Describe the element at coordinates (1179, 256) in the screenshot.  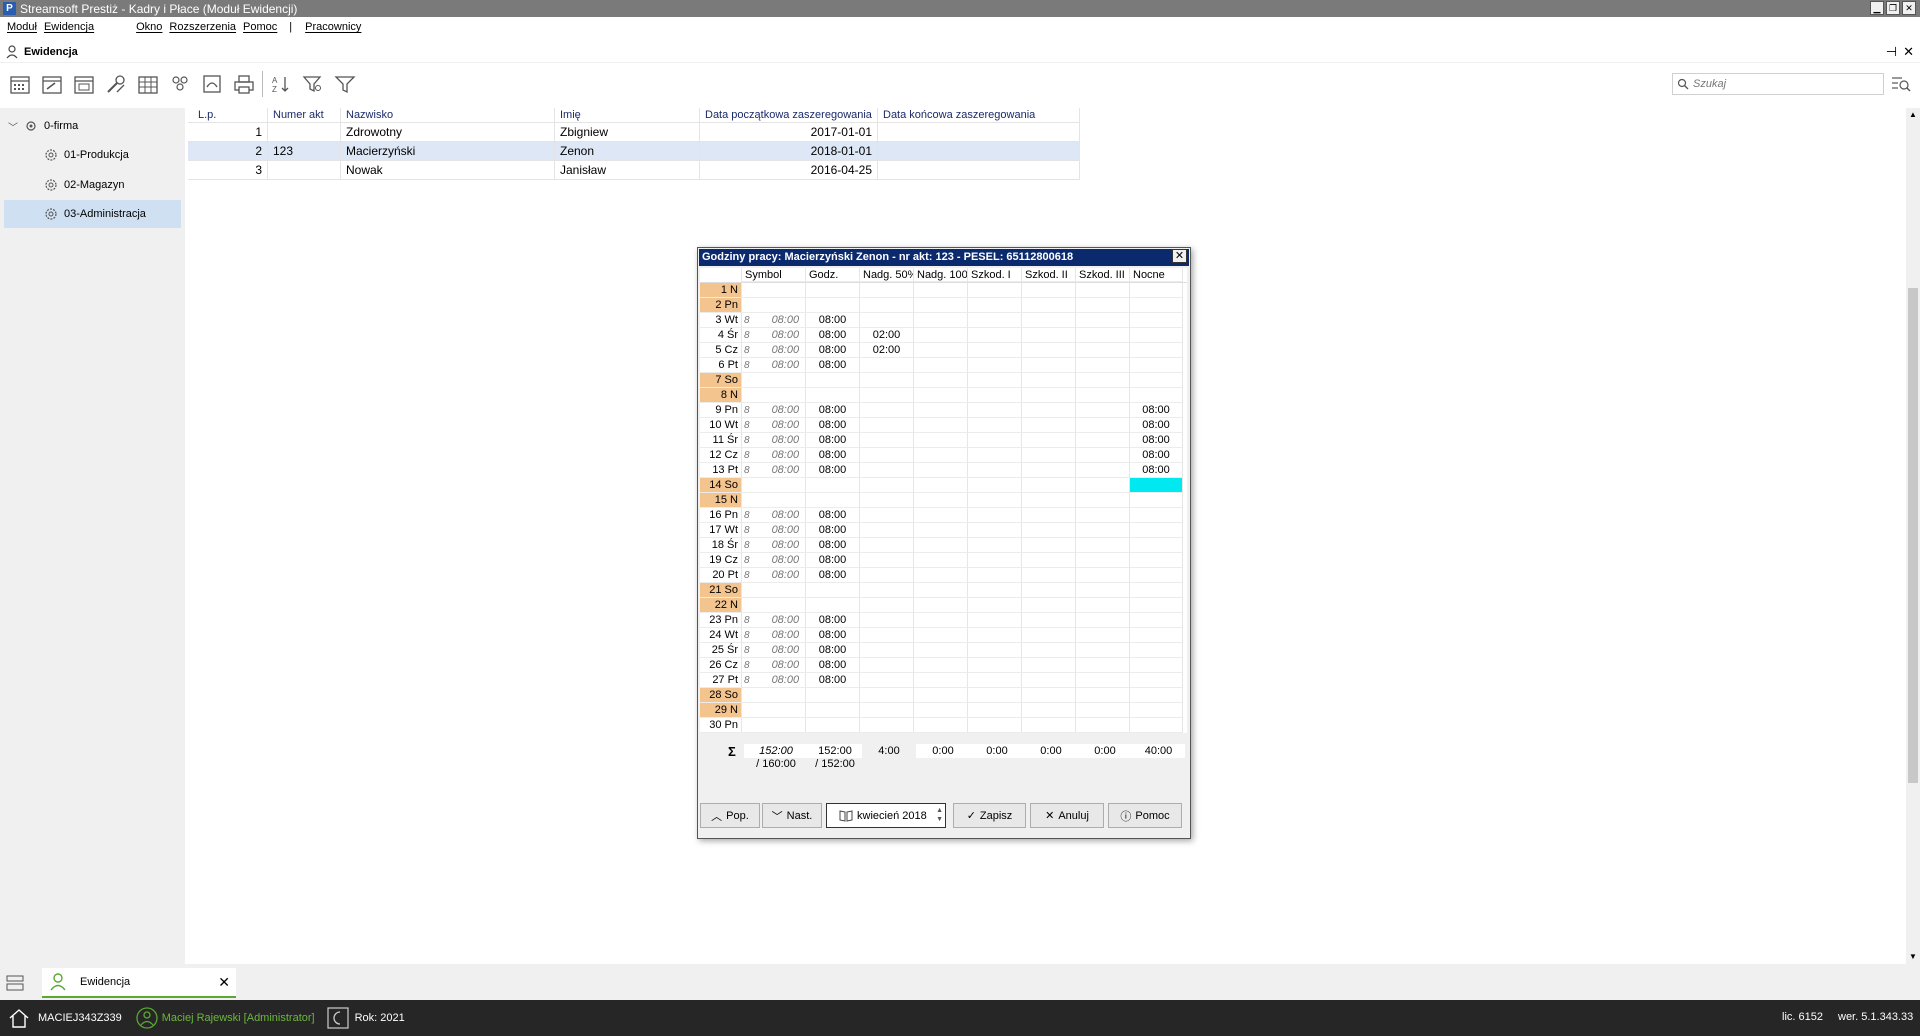
I see `close-icon: ✕` at that location.